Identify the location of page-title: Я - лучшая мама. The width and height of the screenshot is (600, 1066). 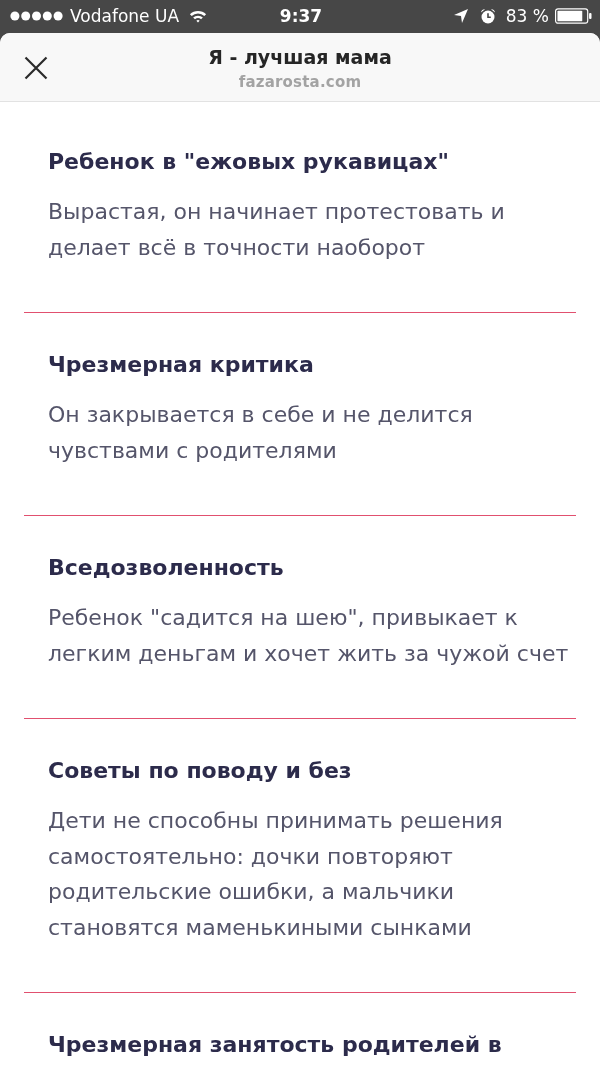
(300, 57).